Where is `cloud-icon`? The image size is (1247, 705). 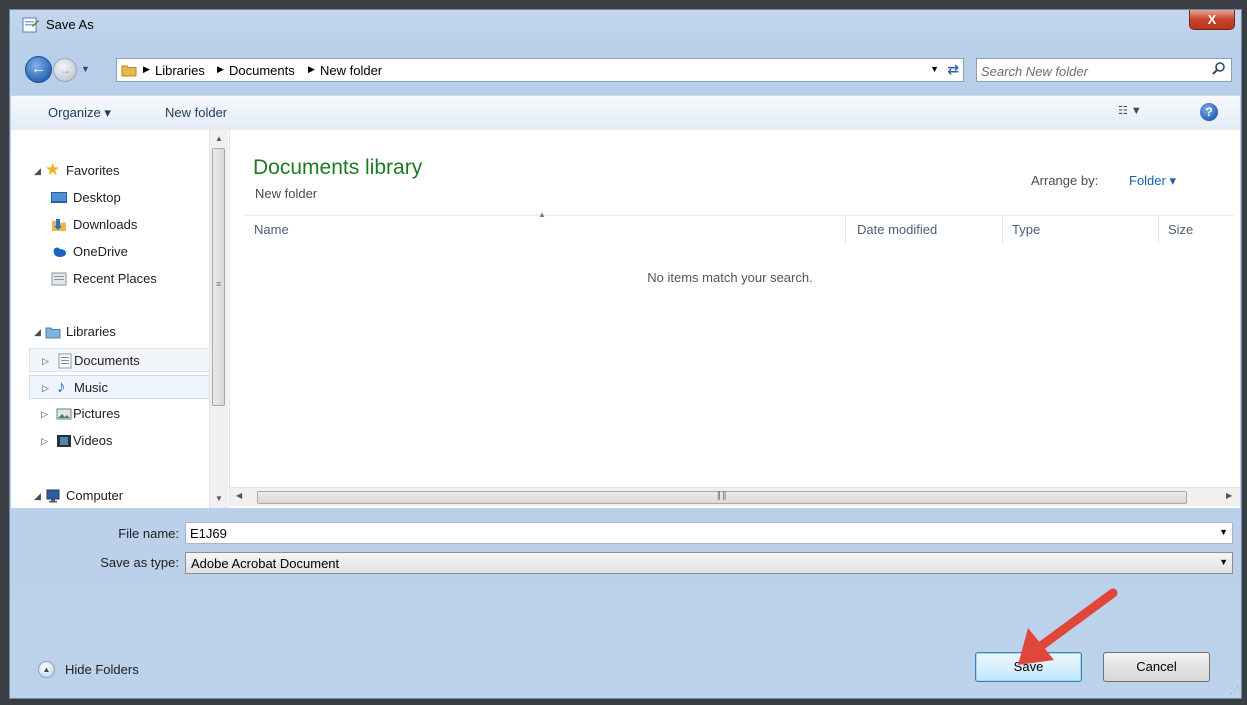
cloud-icon is located at coordinates (59, 252).